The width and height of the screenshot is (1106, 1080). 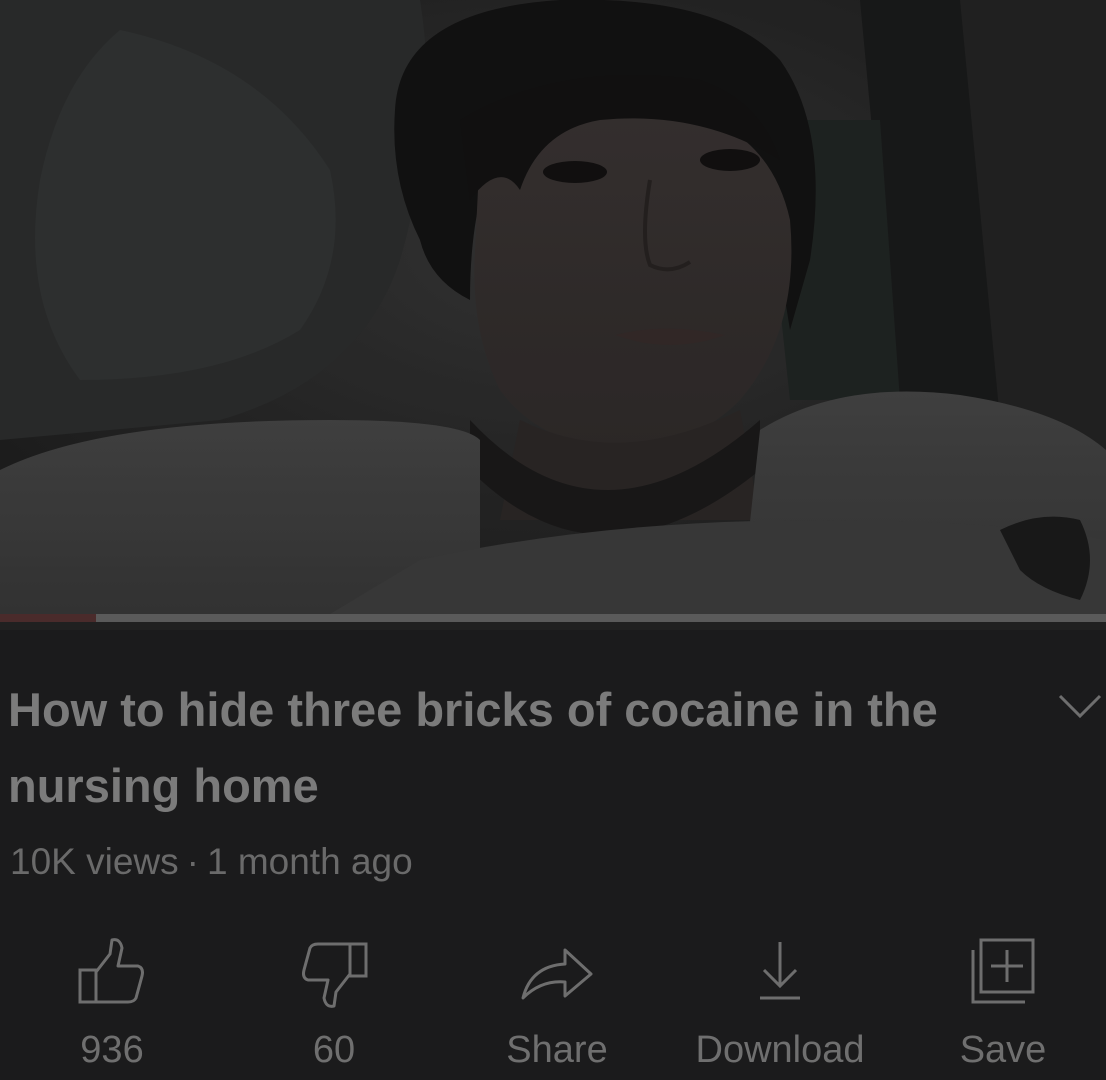 I want to click on download-button: Download, so click(x=780, y=1004).